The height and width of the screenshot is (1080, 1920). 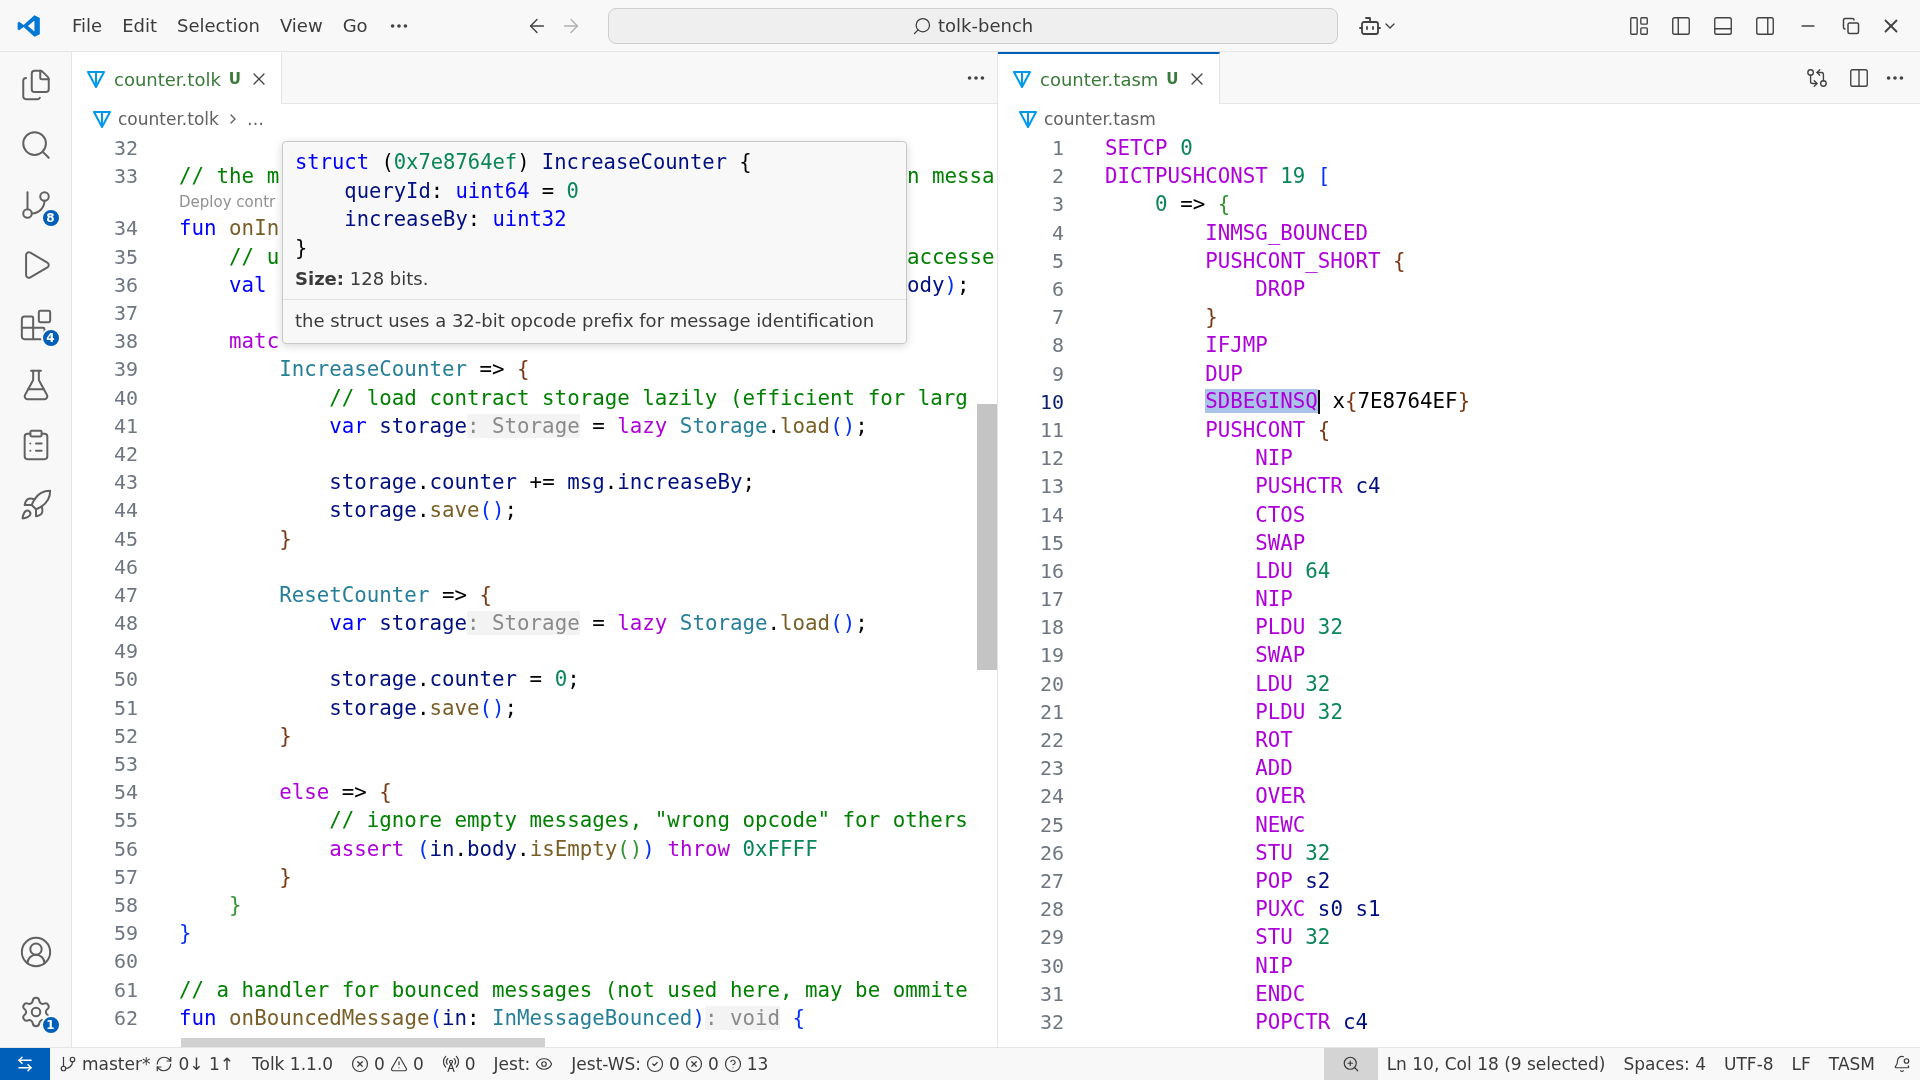 What do you see at coordinates (1292, 880) in the screenshot?
I see `code-line: POP s2` at bounding box center [1292, 880].